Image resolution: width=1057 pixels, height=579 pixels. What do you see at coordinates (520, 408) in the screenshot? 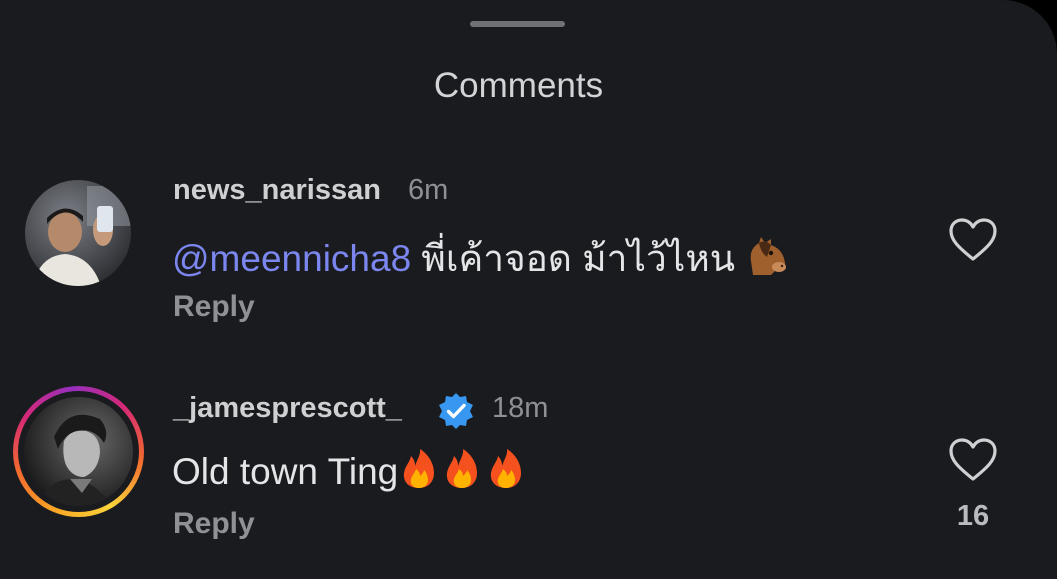
I see `comment-timestamp: 18m` at bounding box center [520, 408].